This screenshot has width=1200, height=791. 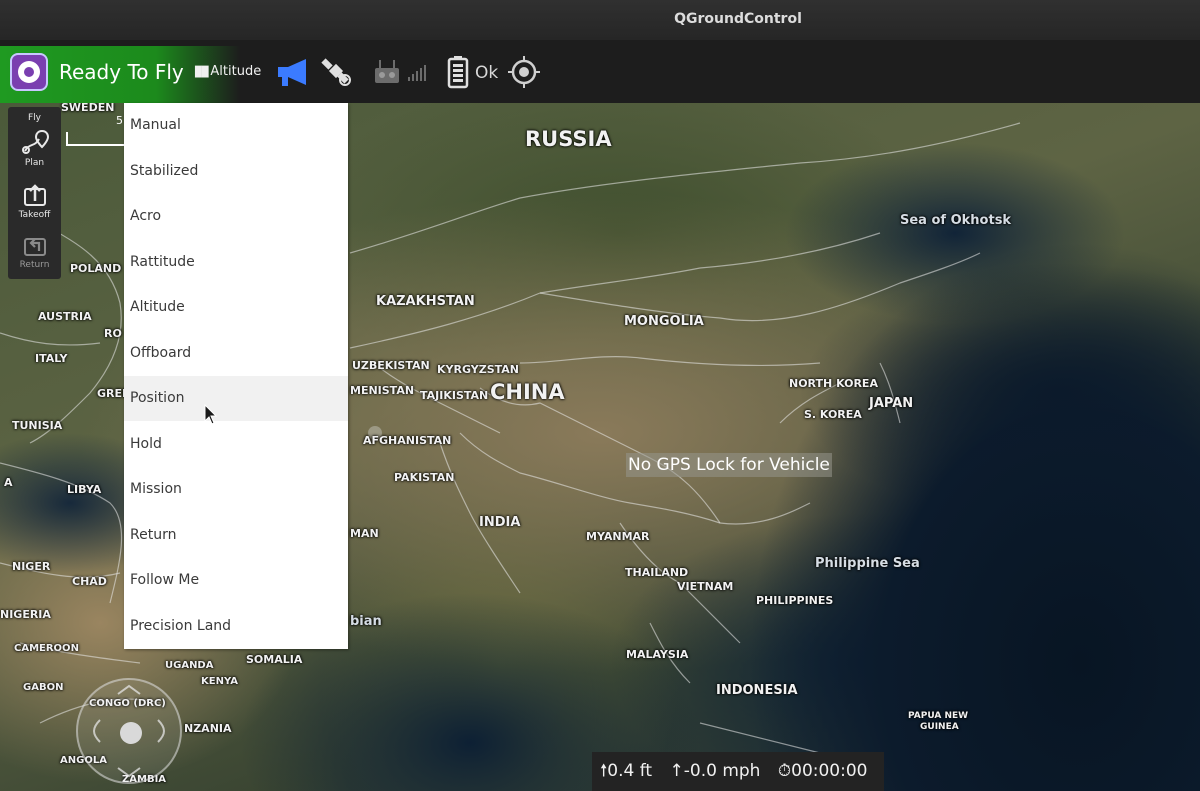 I want to click on telemetry-bar: 🠕0.4 ft ↑-0.0 mph ⏱00:00:00, so click(x=738, y=771).